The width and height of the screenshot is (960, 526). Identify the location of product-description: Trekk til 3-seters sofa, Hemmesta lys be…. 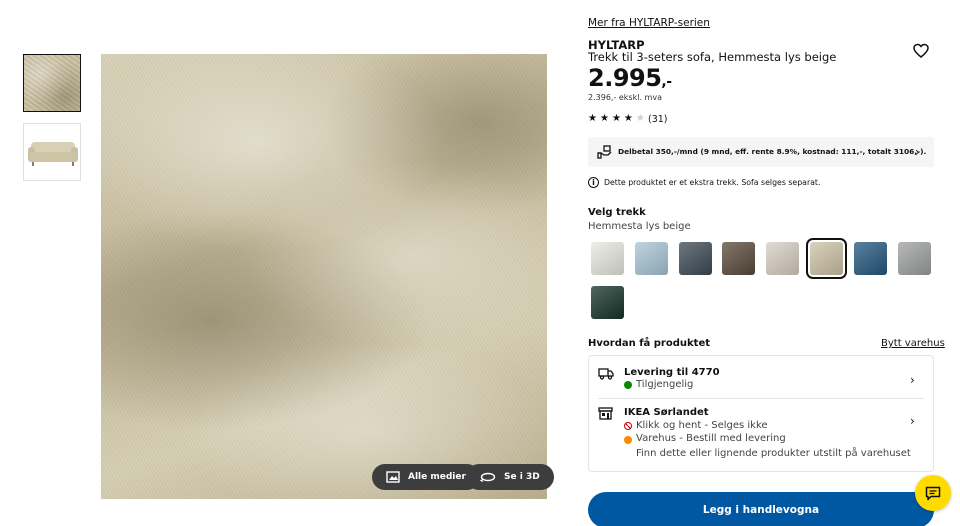
(712, 57).